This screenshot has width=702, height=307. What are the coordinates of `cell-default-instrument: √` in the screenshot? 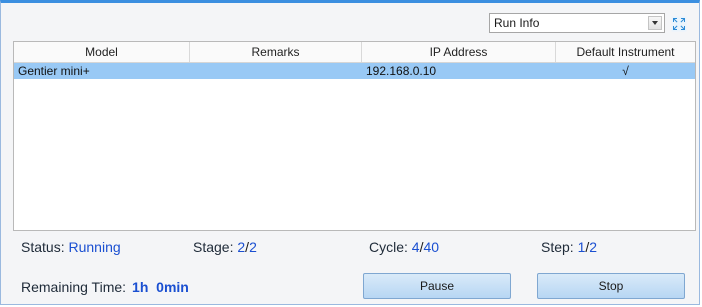 It's located at (625, 71).